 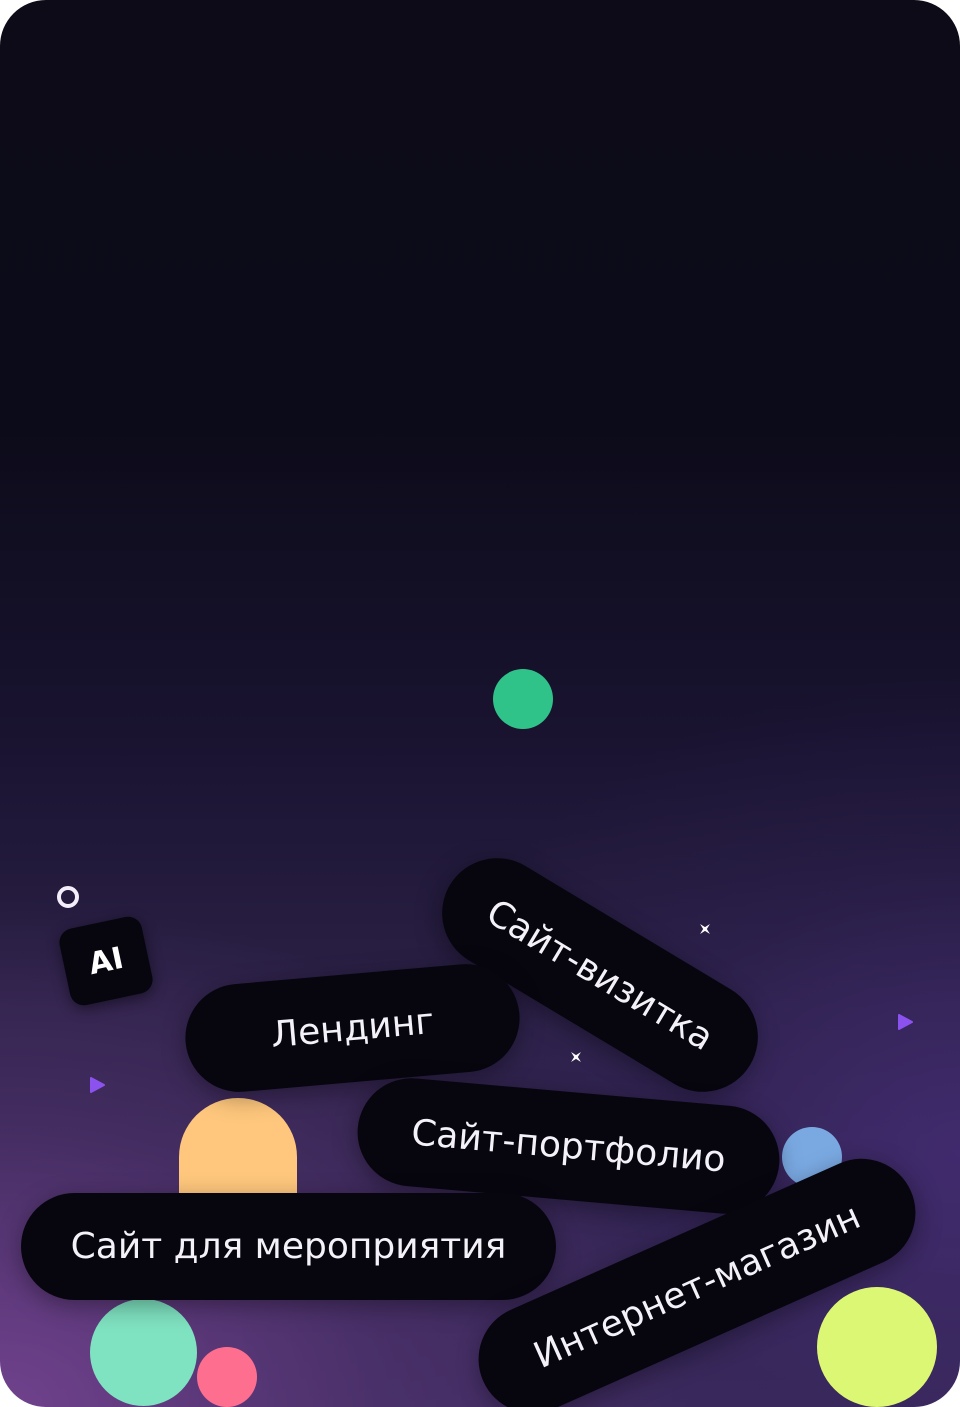 I want to click on orange-arch-shape, so click(x=238, y=1148).